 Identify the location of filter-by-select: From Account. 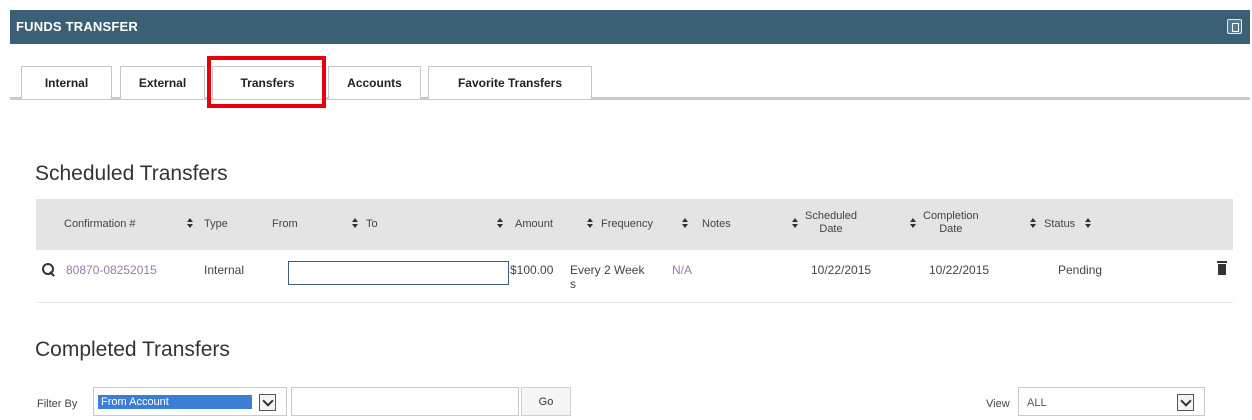
(190, 401).